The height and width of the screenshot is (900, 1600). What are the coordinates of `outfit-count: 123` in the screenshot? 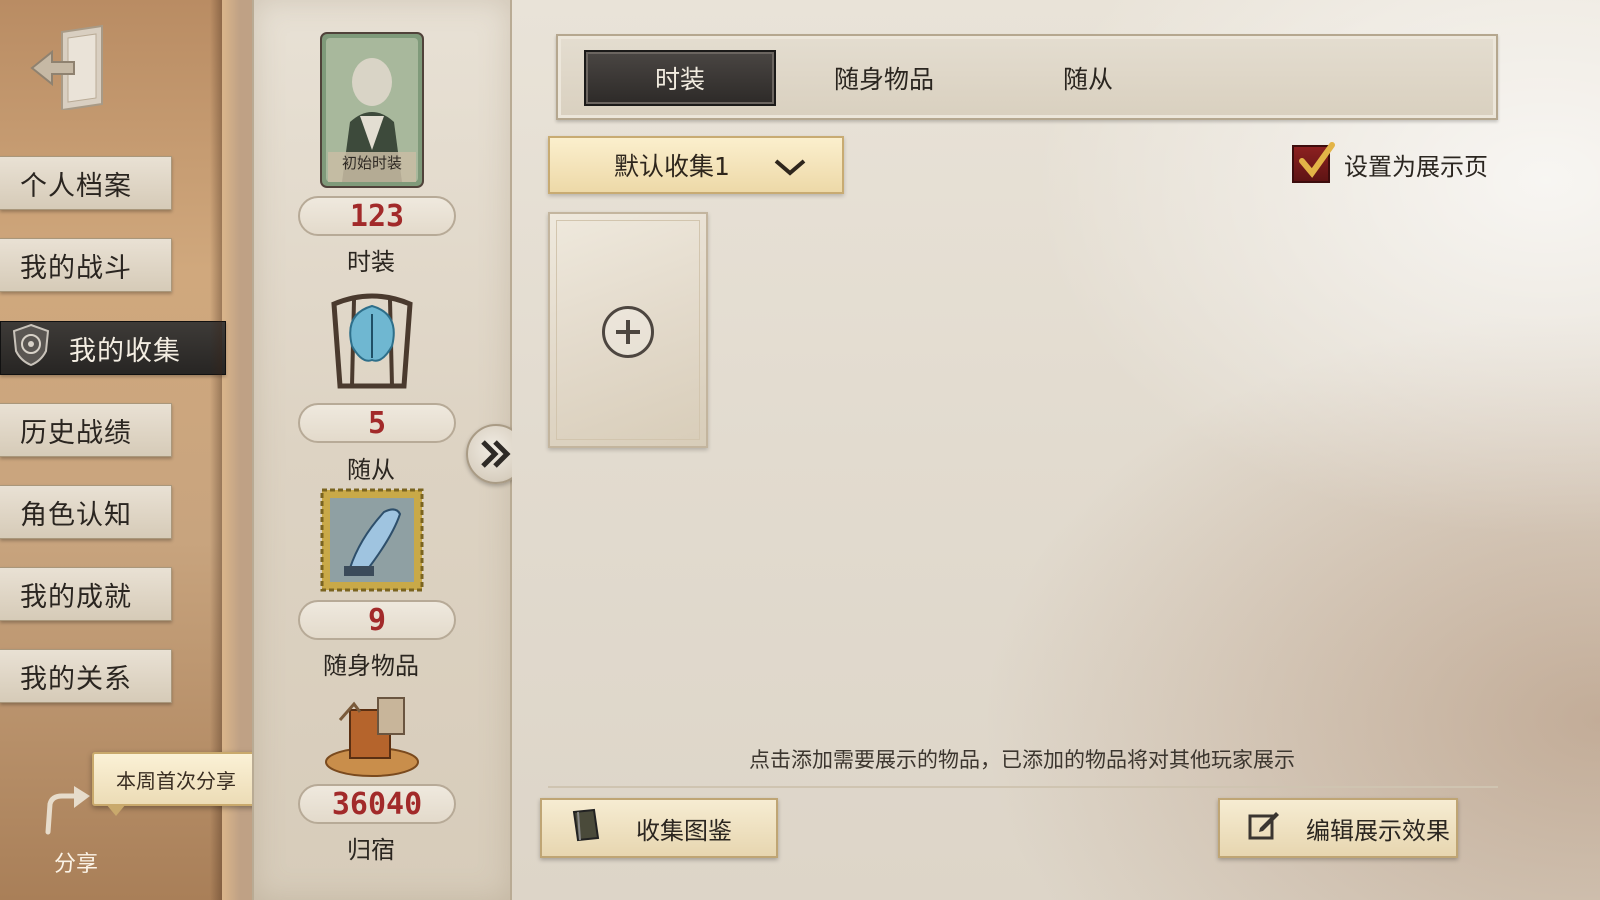 It's located at (377, 216).